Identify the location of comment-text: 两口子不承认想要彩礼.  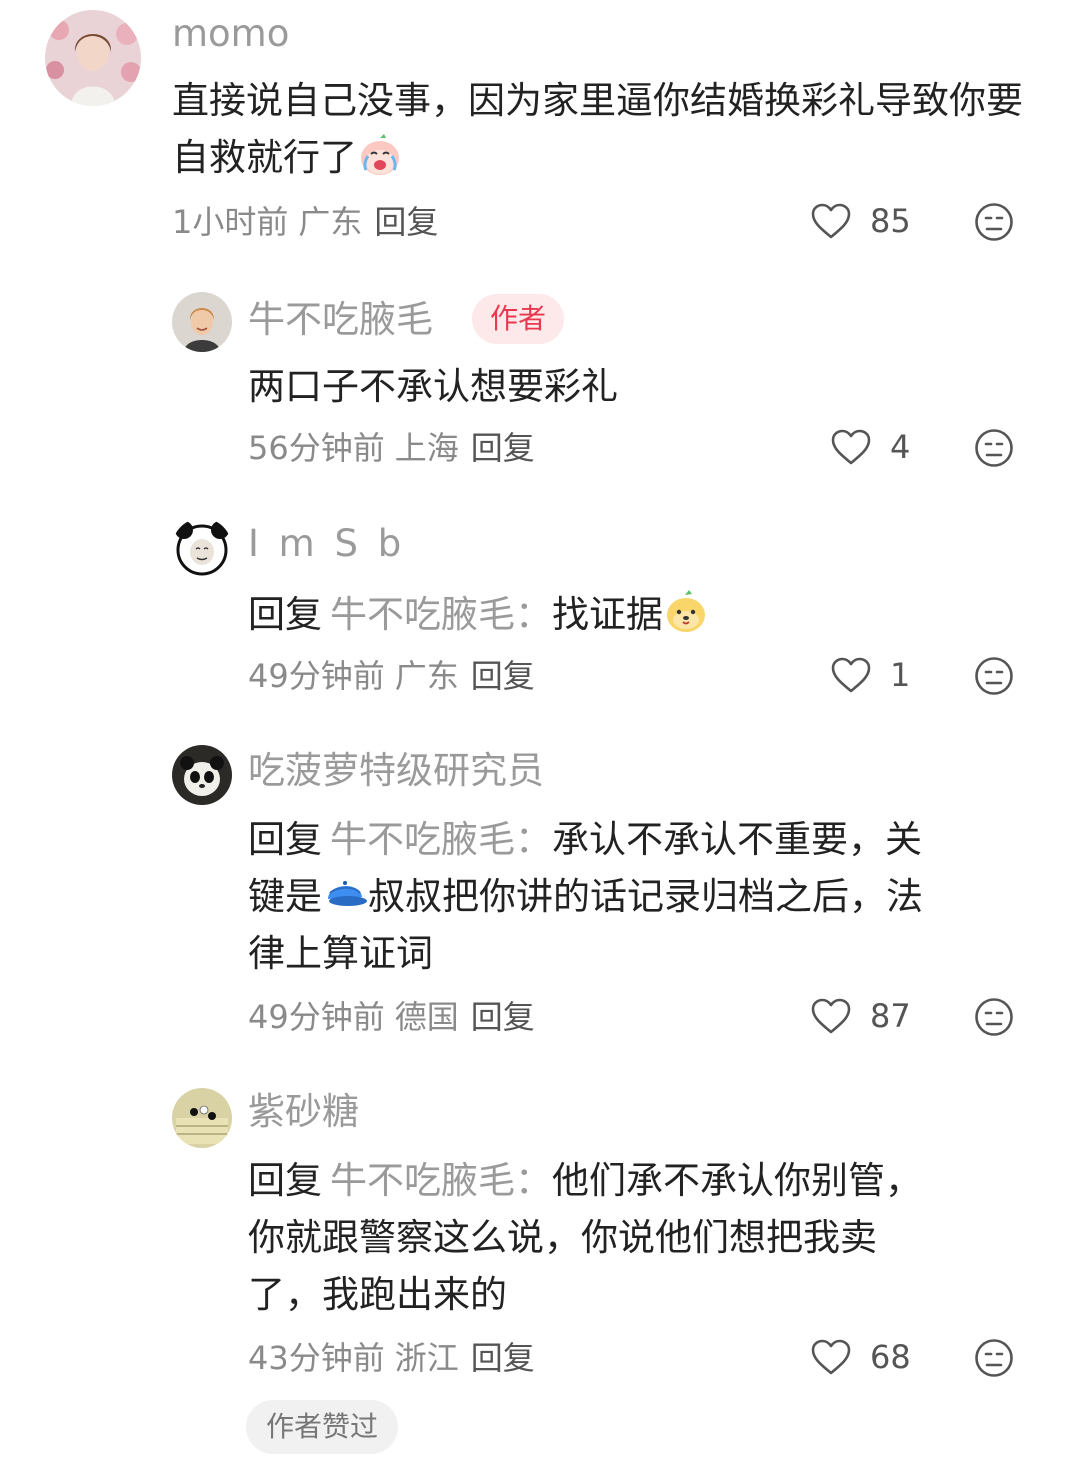
(433, 386).